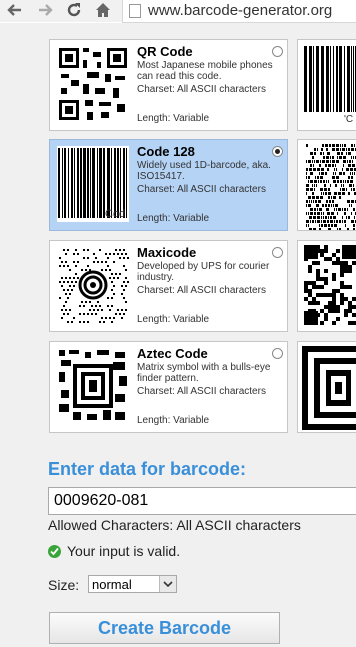  I want to click on qr-code-thumbnail, so click(93, 84).